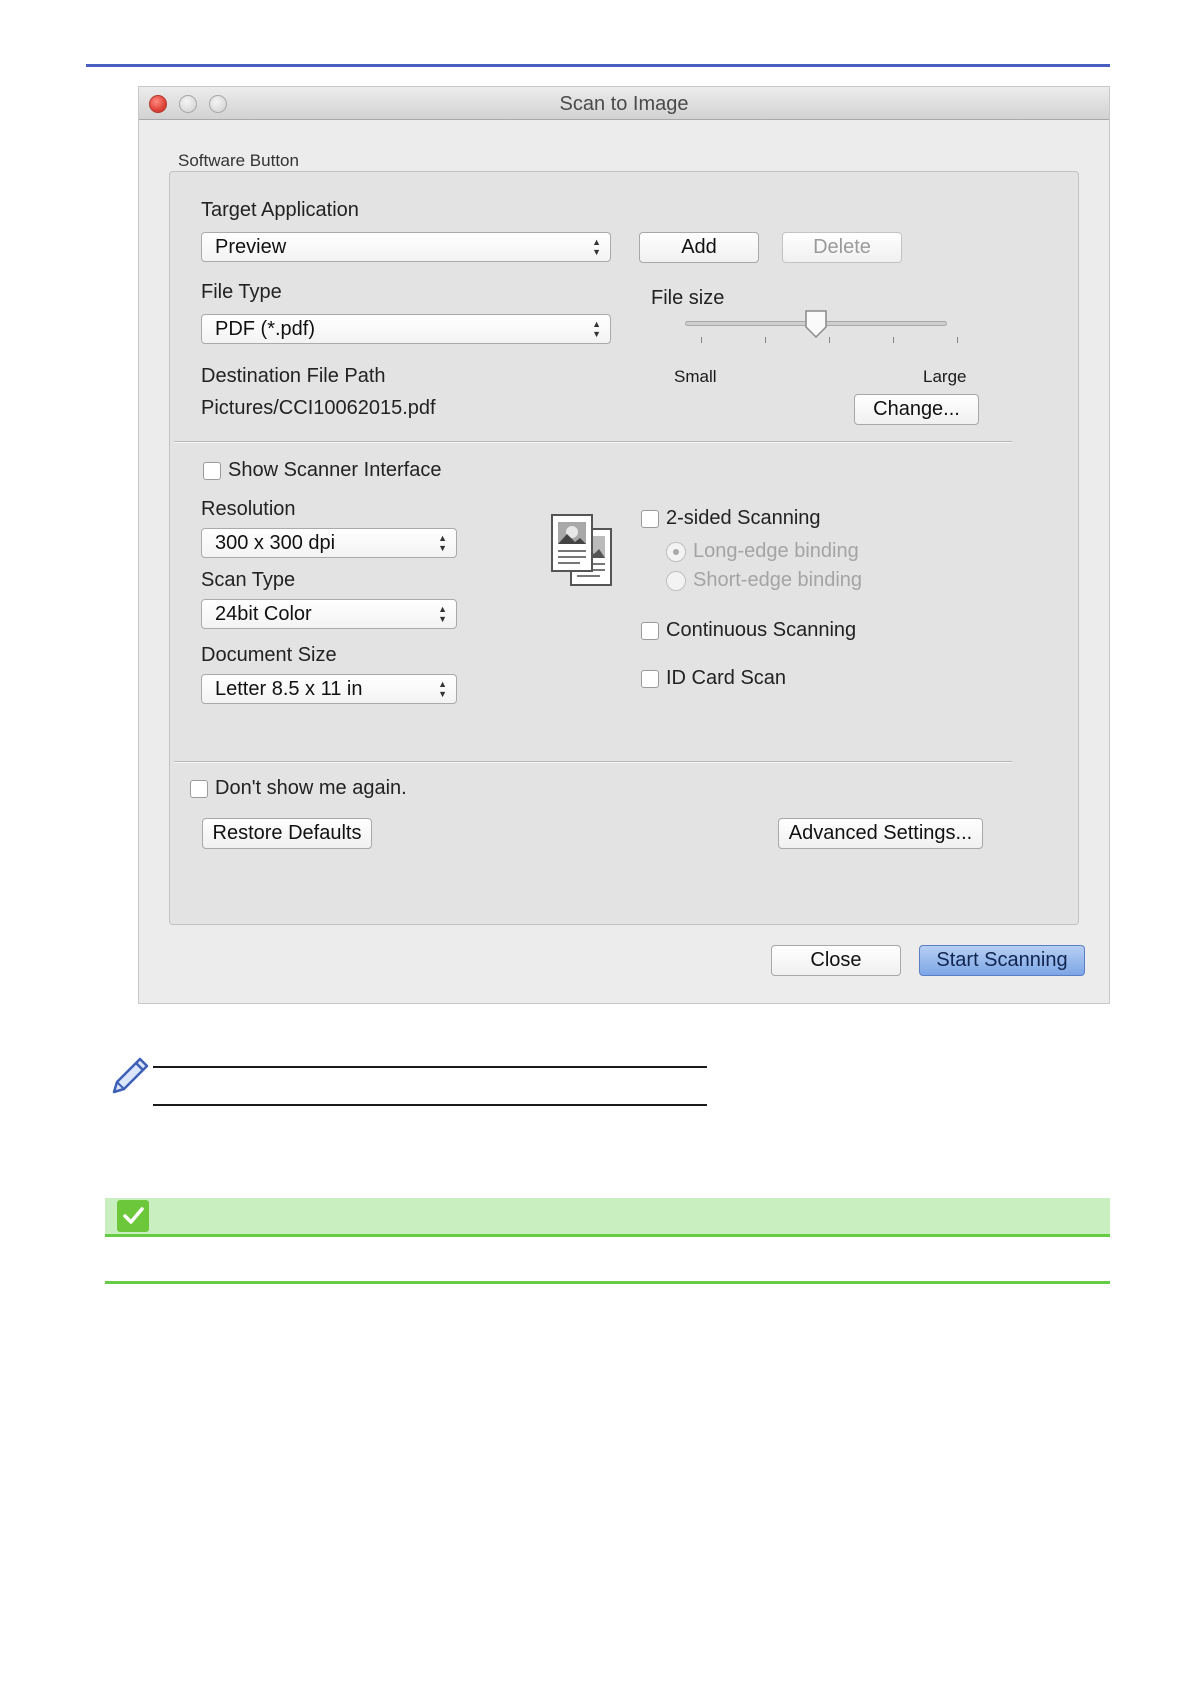  I want to click on show-scanner-interface-checkbox, so click(212, 471).